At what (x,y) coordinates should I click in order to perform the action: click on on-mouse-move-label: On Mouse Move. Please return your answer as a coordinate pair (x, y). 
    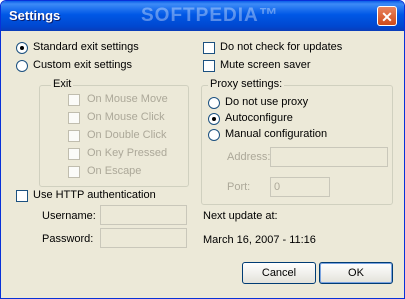
    Looking at the image, I should click on (127, 99).